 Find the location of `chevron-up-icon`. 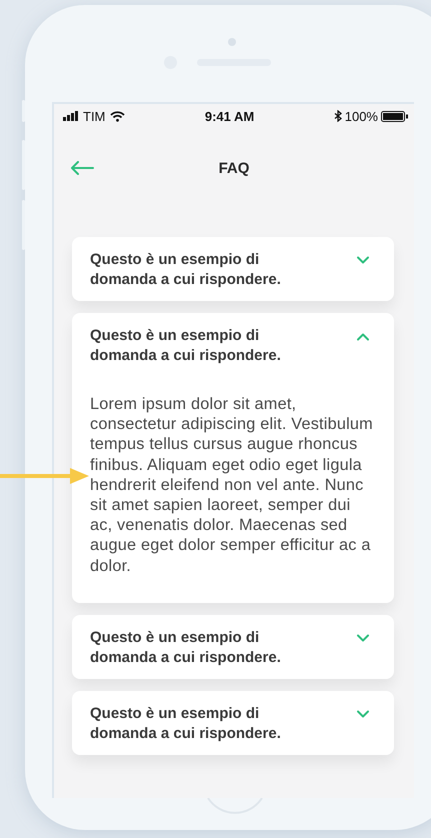

chevron-up-icon is located at coordinates (363, 336).